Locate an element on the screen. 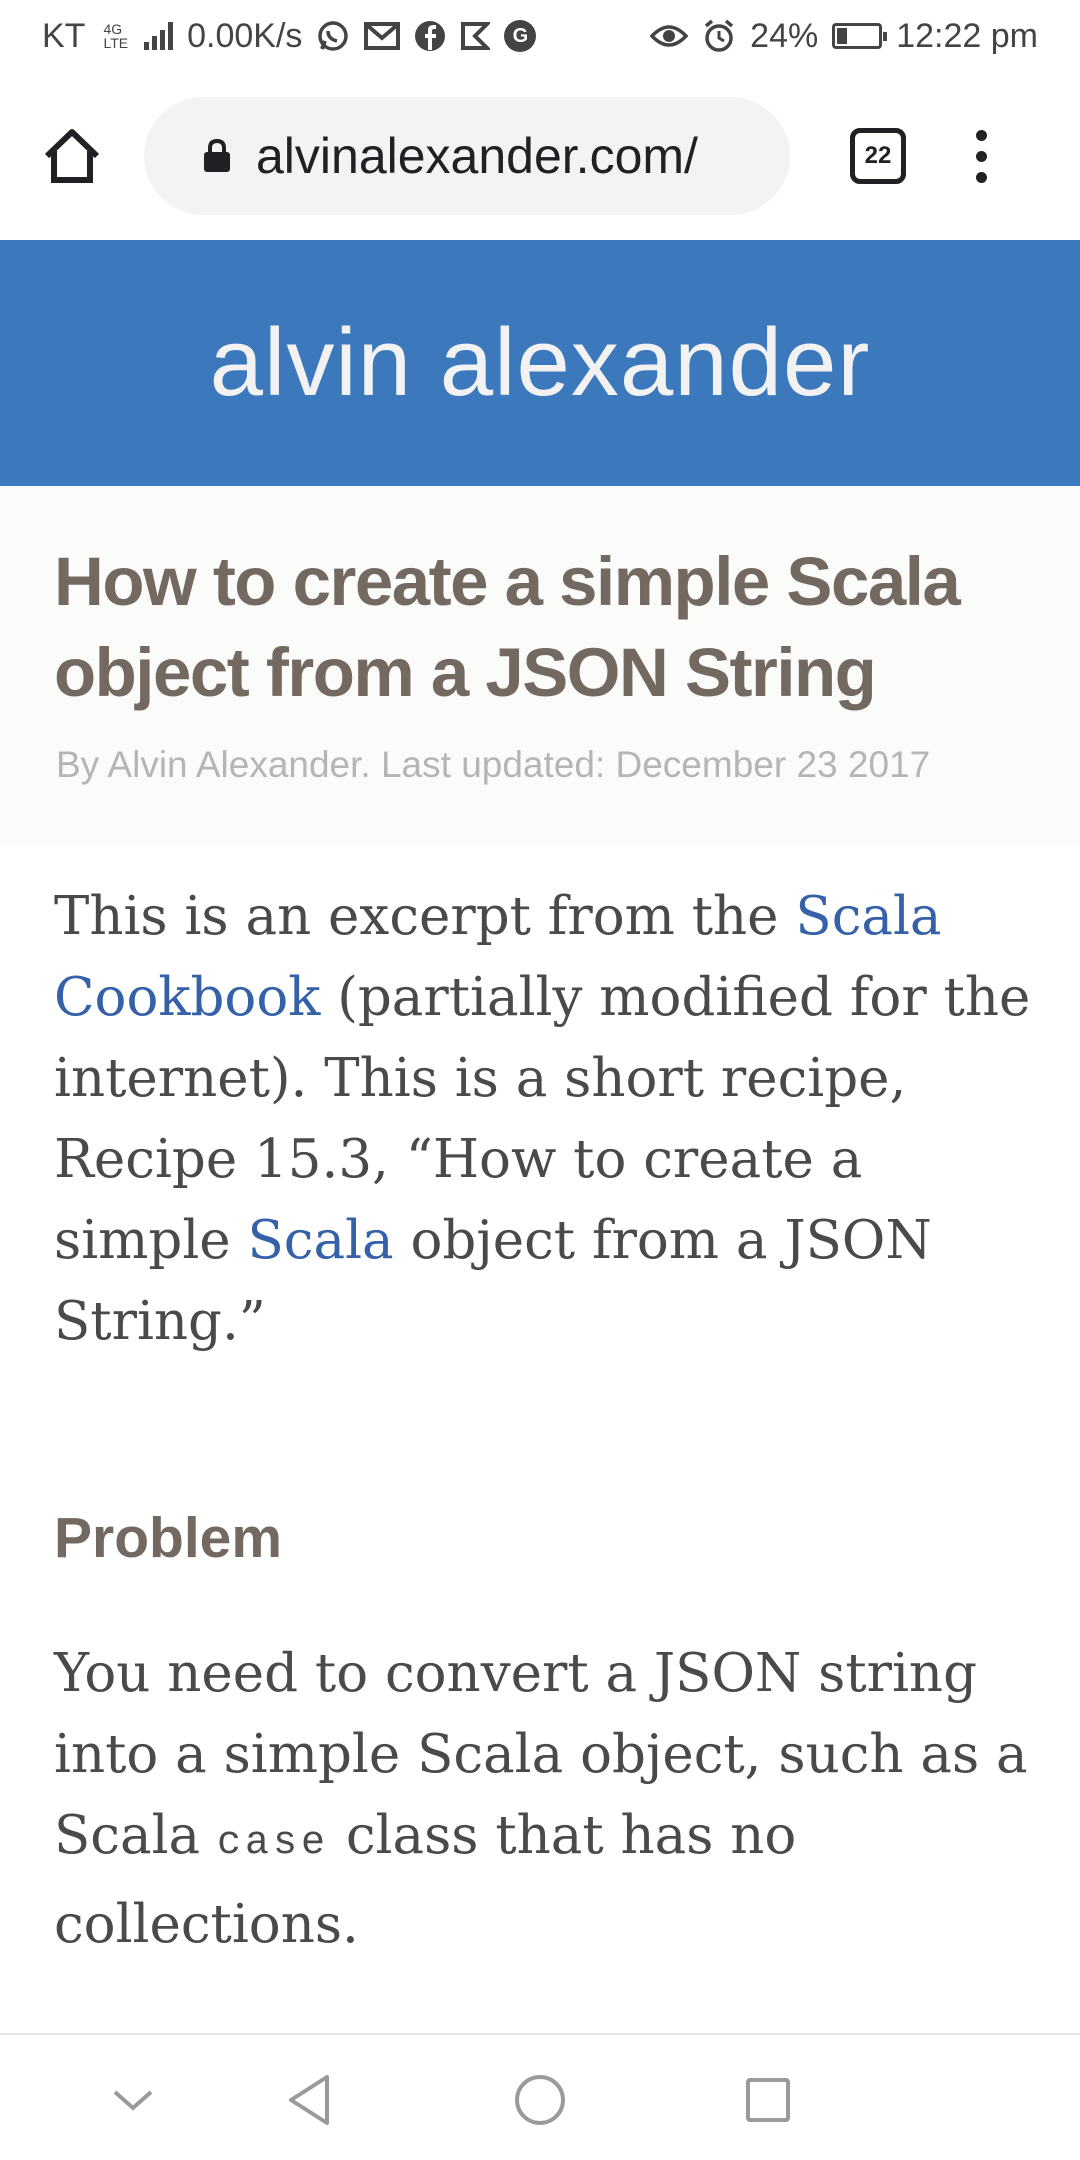 Image resolution: width=1080 pixels, height=2160 pixels. recents-button is located at coordinates (768, 2100).